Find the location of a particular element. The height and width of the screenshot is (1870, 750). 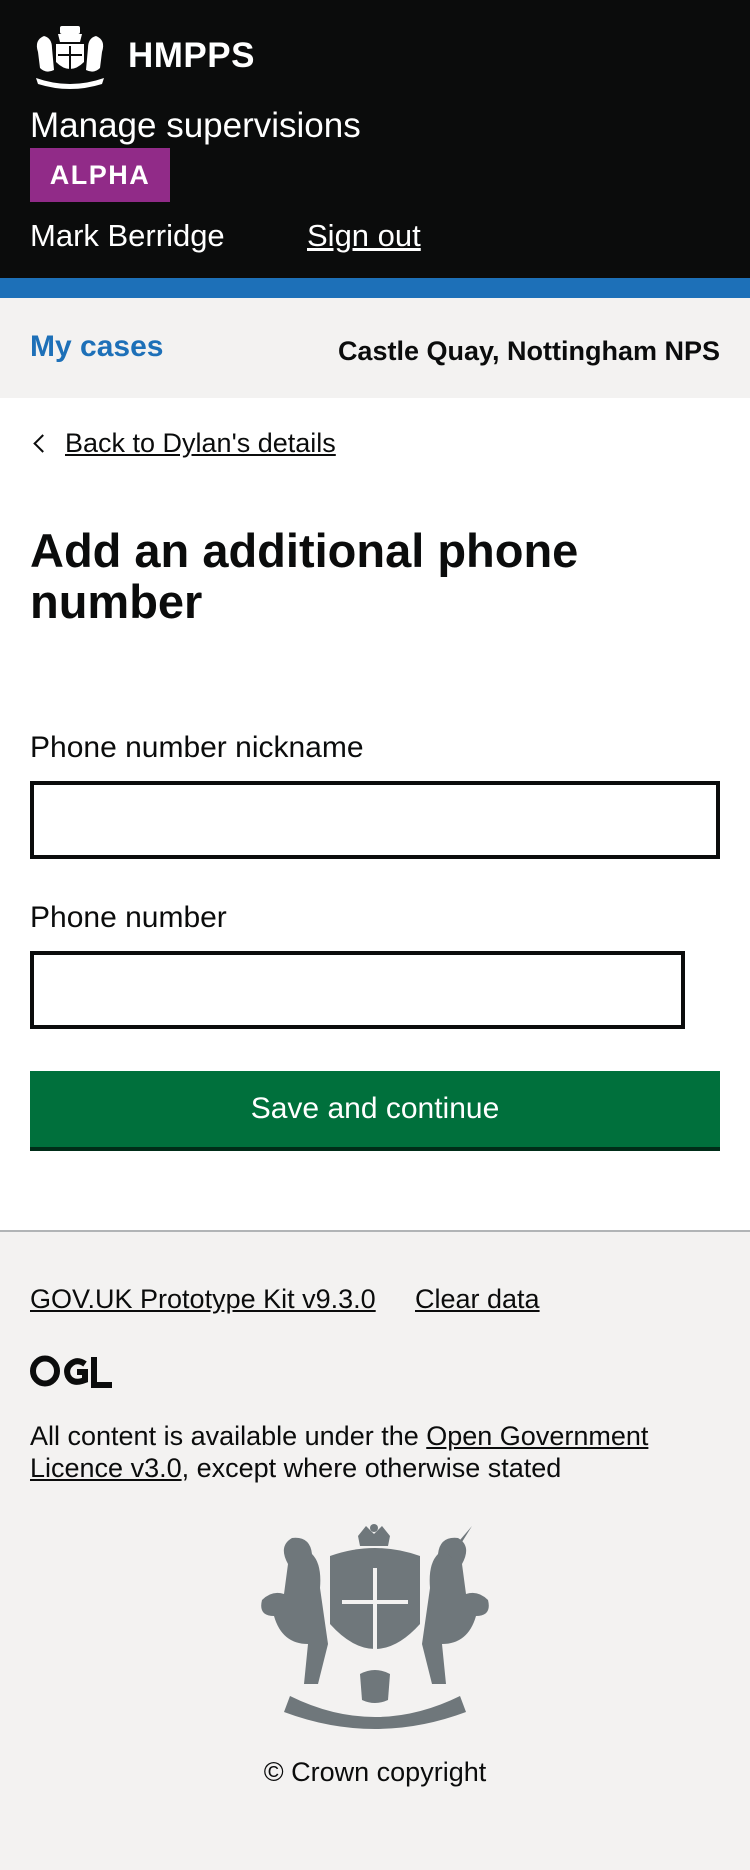

save-and-continue-button: Save and continue is located at coordinates (375, 1109).